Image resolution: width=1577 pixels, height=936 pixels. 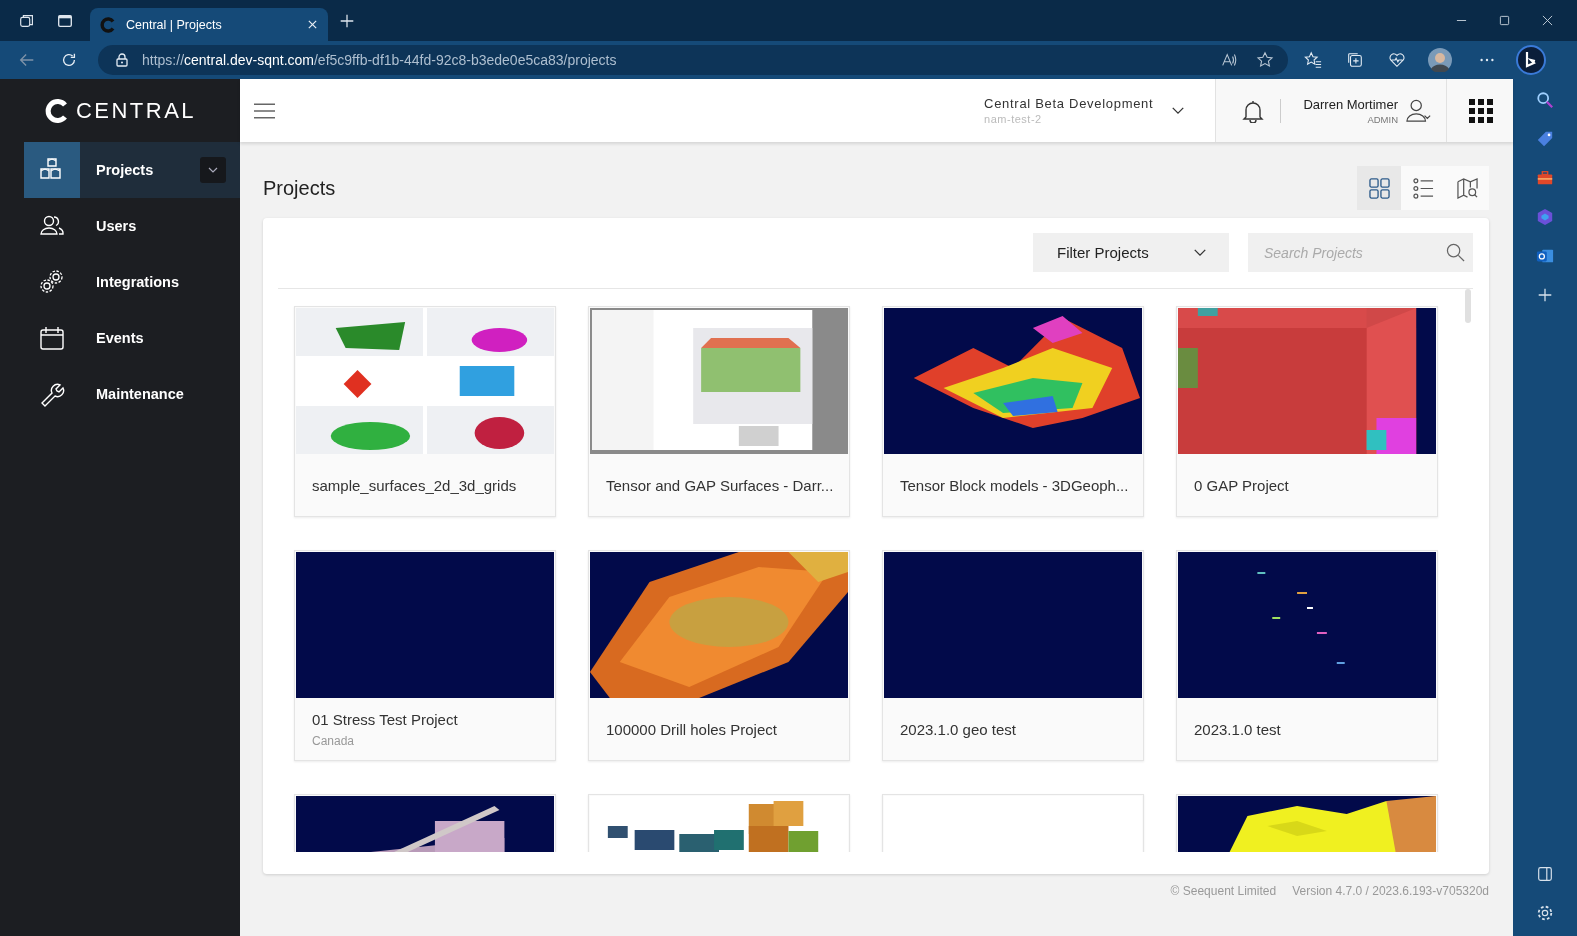 What do you see at coordinates (1242, 485) in the screenshot?
I see `project-name: 0 GAP Project` at bounding box center [1242, 485].